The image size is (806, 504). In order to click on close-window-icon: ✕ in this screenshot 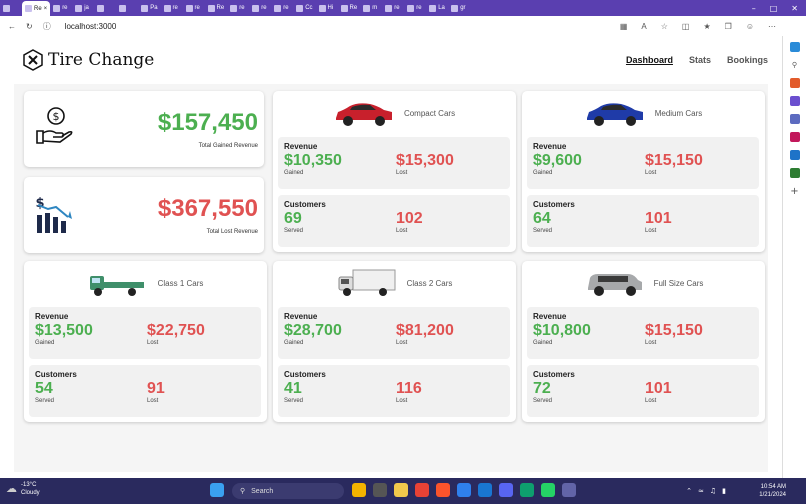, I will do `click(794, 8)`.